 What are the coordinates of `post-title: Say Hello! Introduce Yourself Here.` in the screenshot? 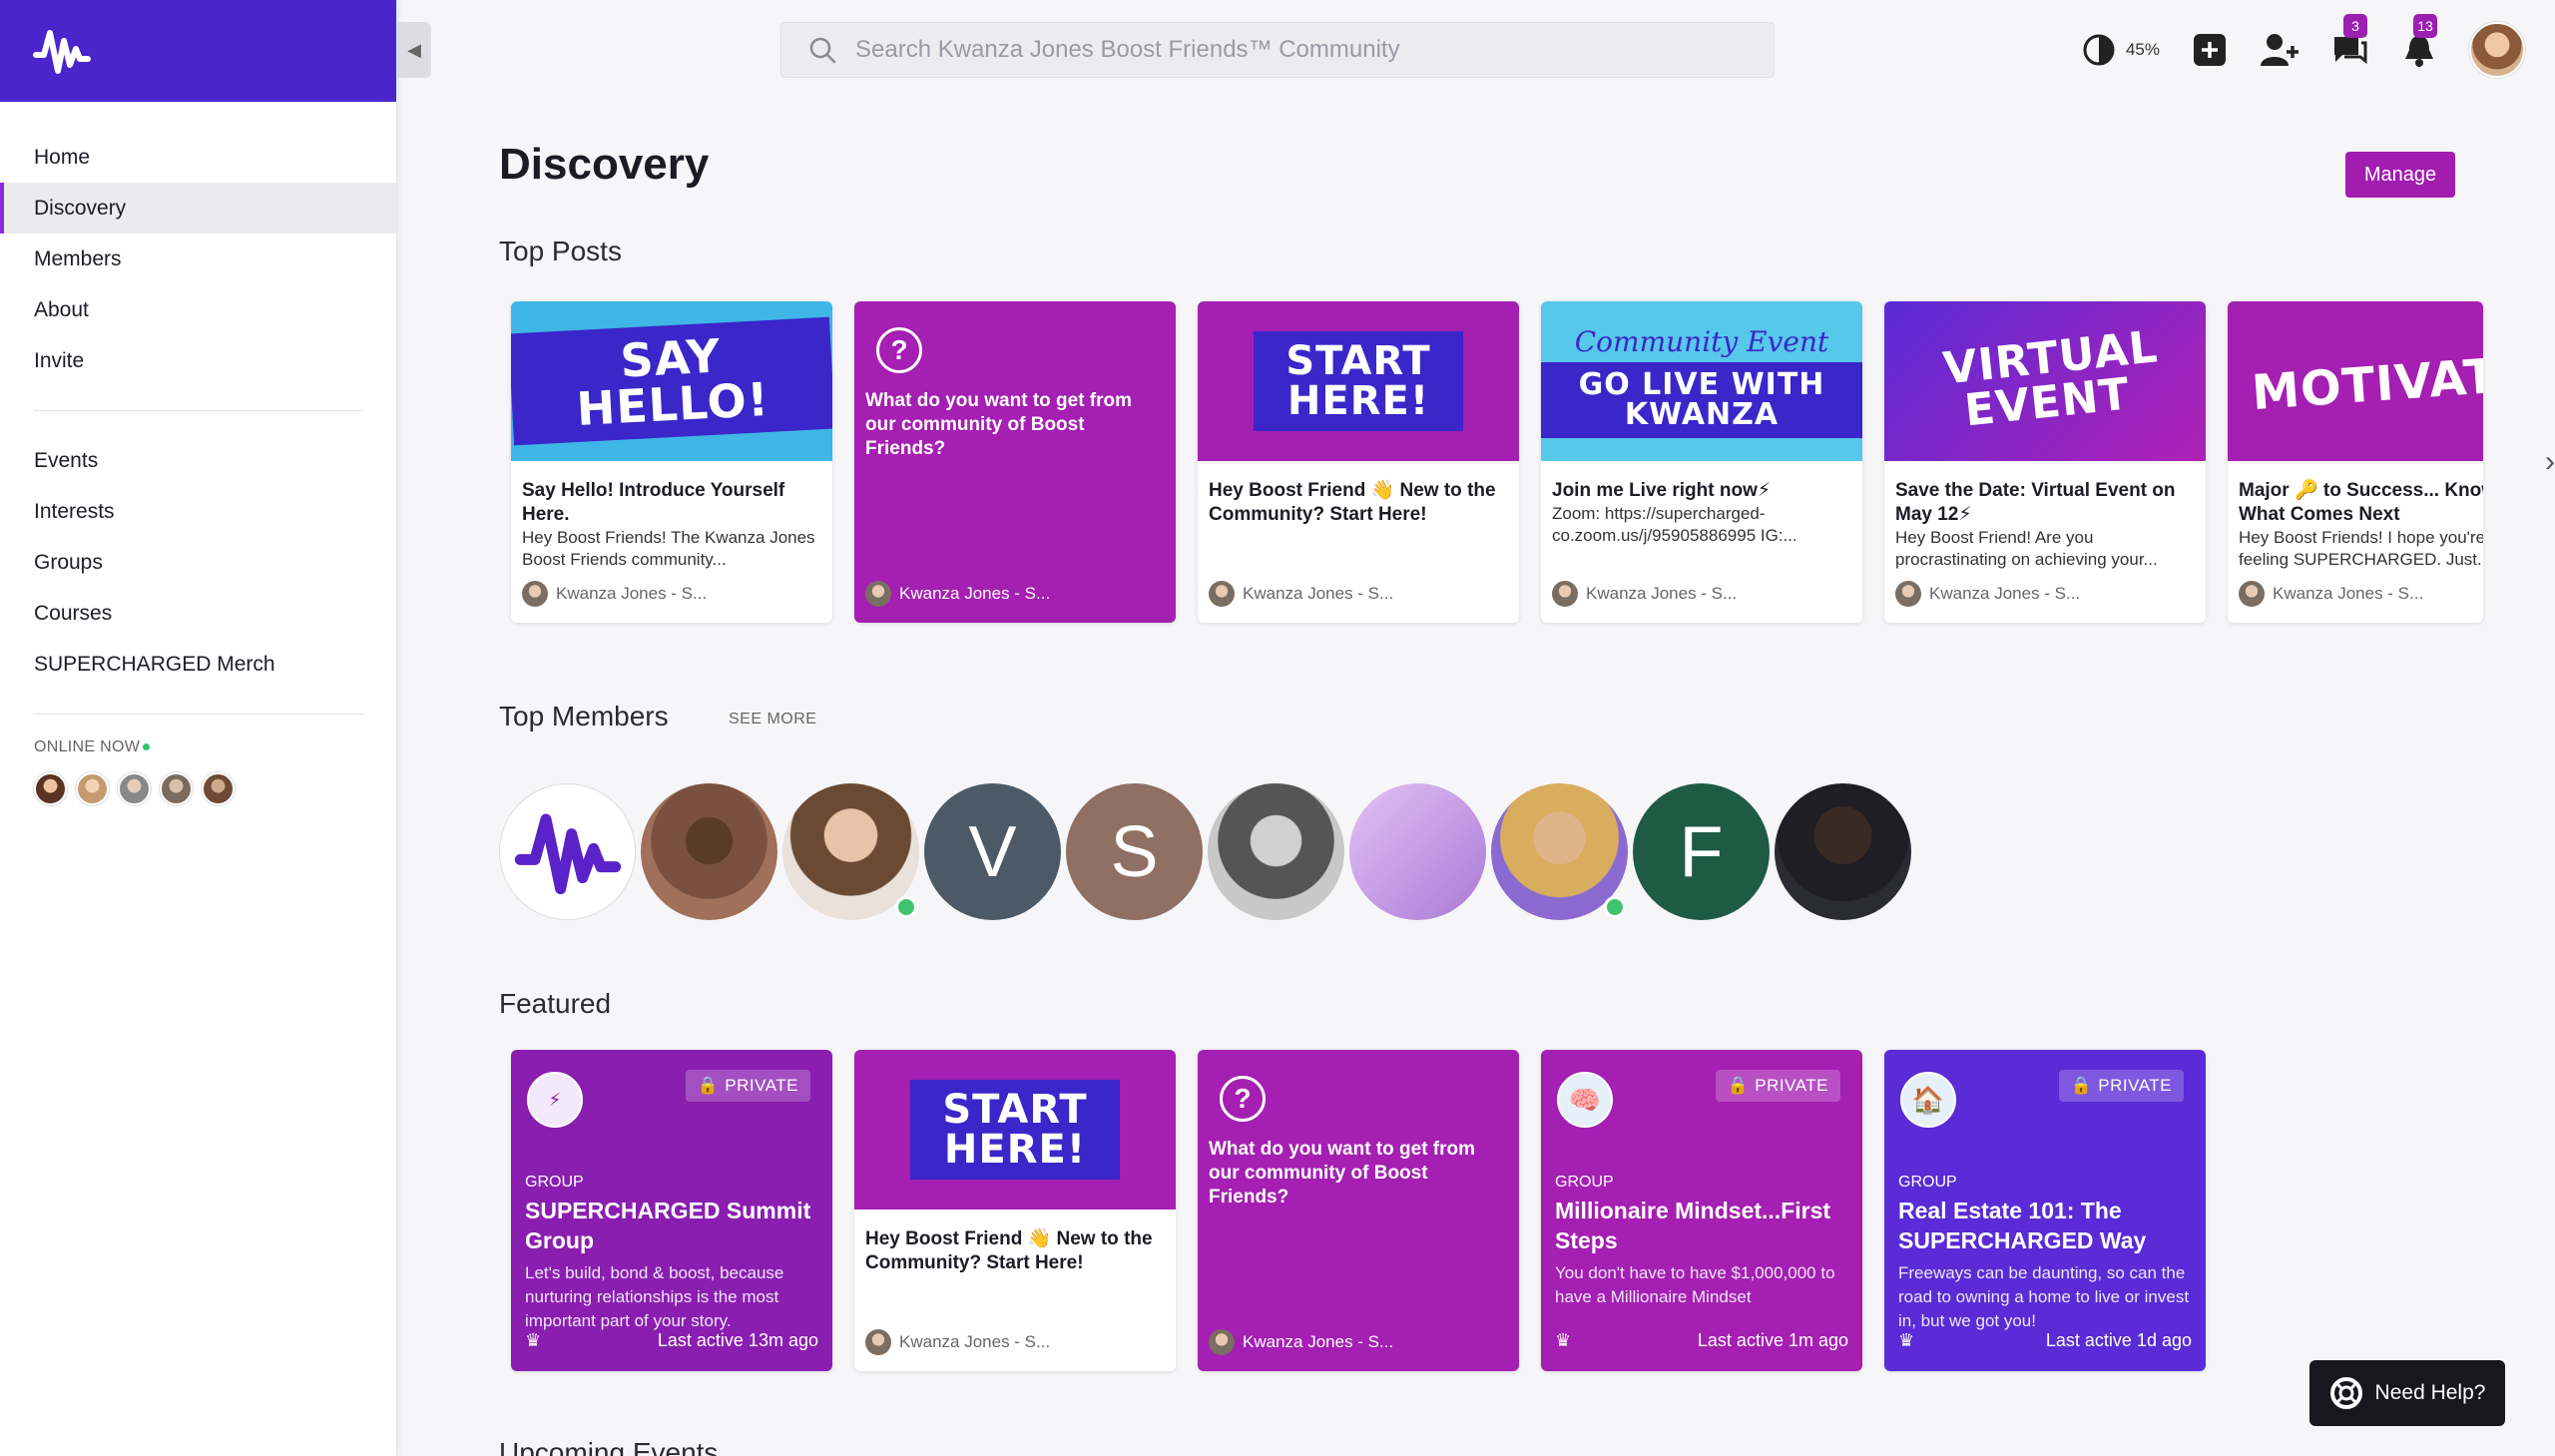 It's located at (653, 502).